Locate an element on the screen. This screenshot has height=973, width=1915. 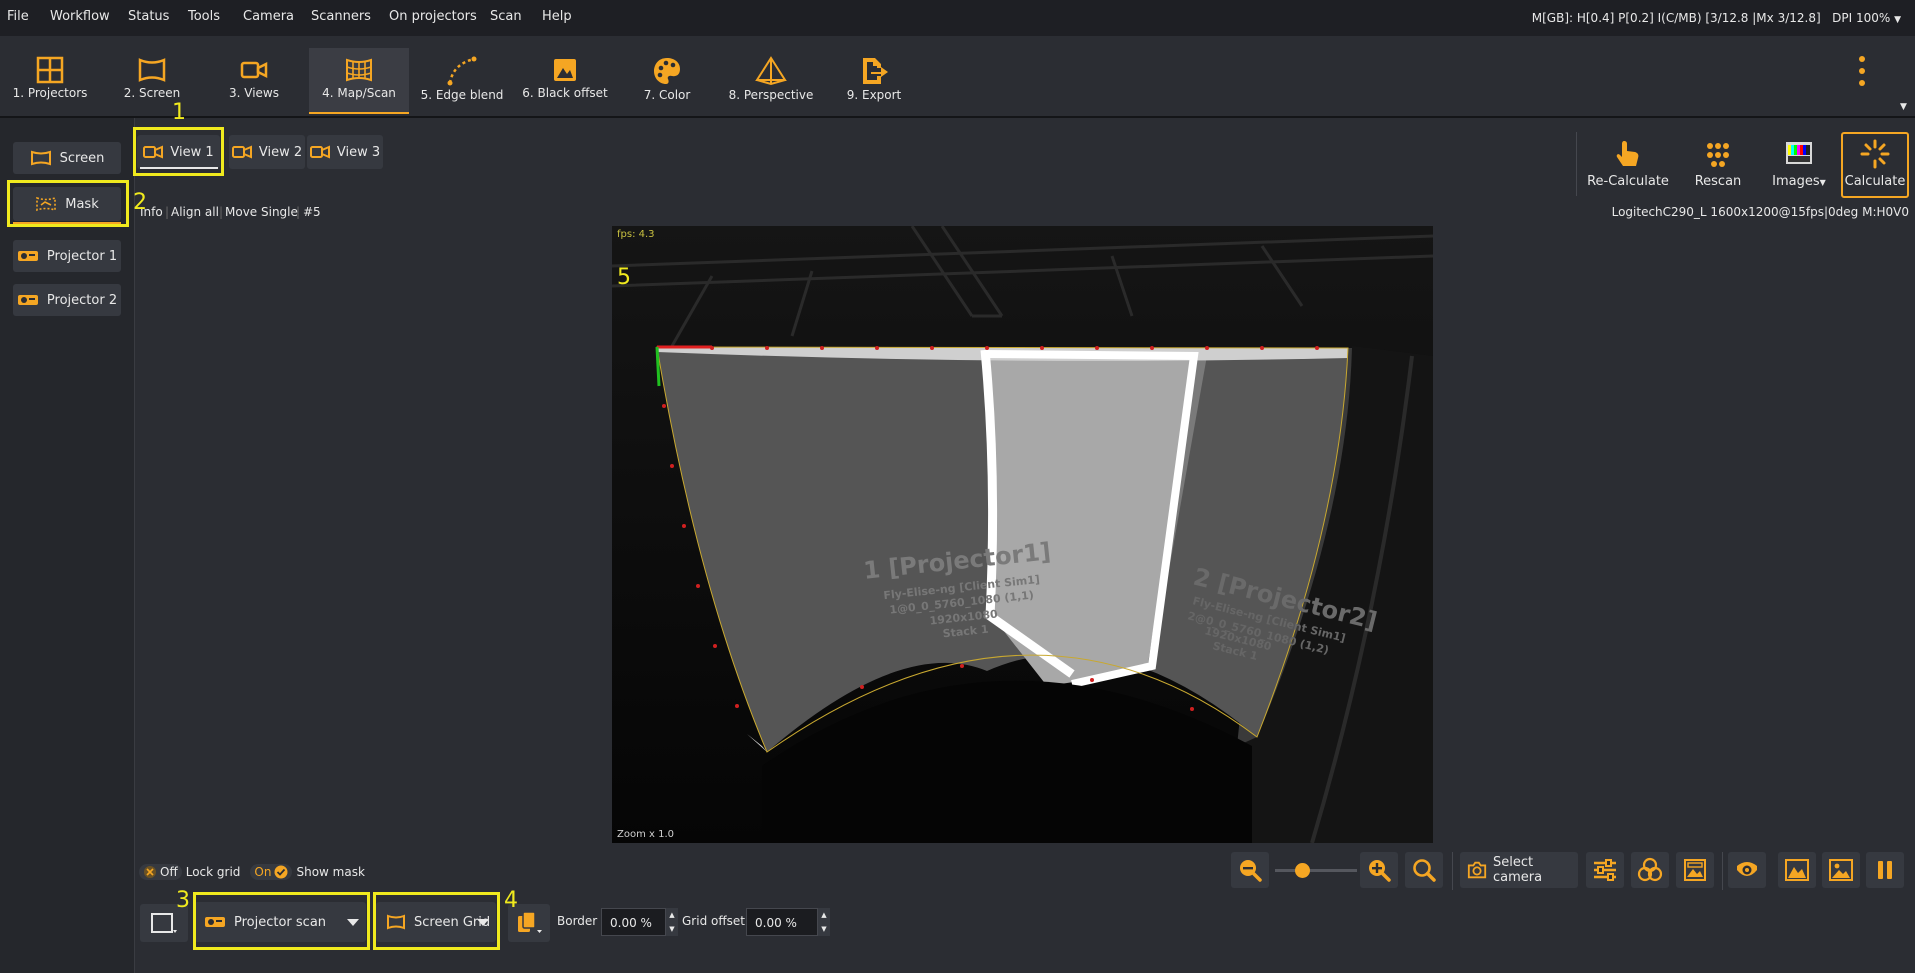
lock-grid-label: Lock grid is located at coordinates (213, 872).